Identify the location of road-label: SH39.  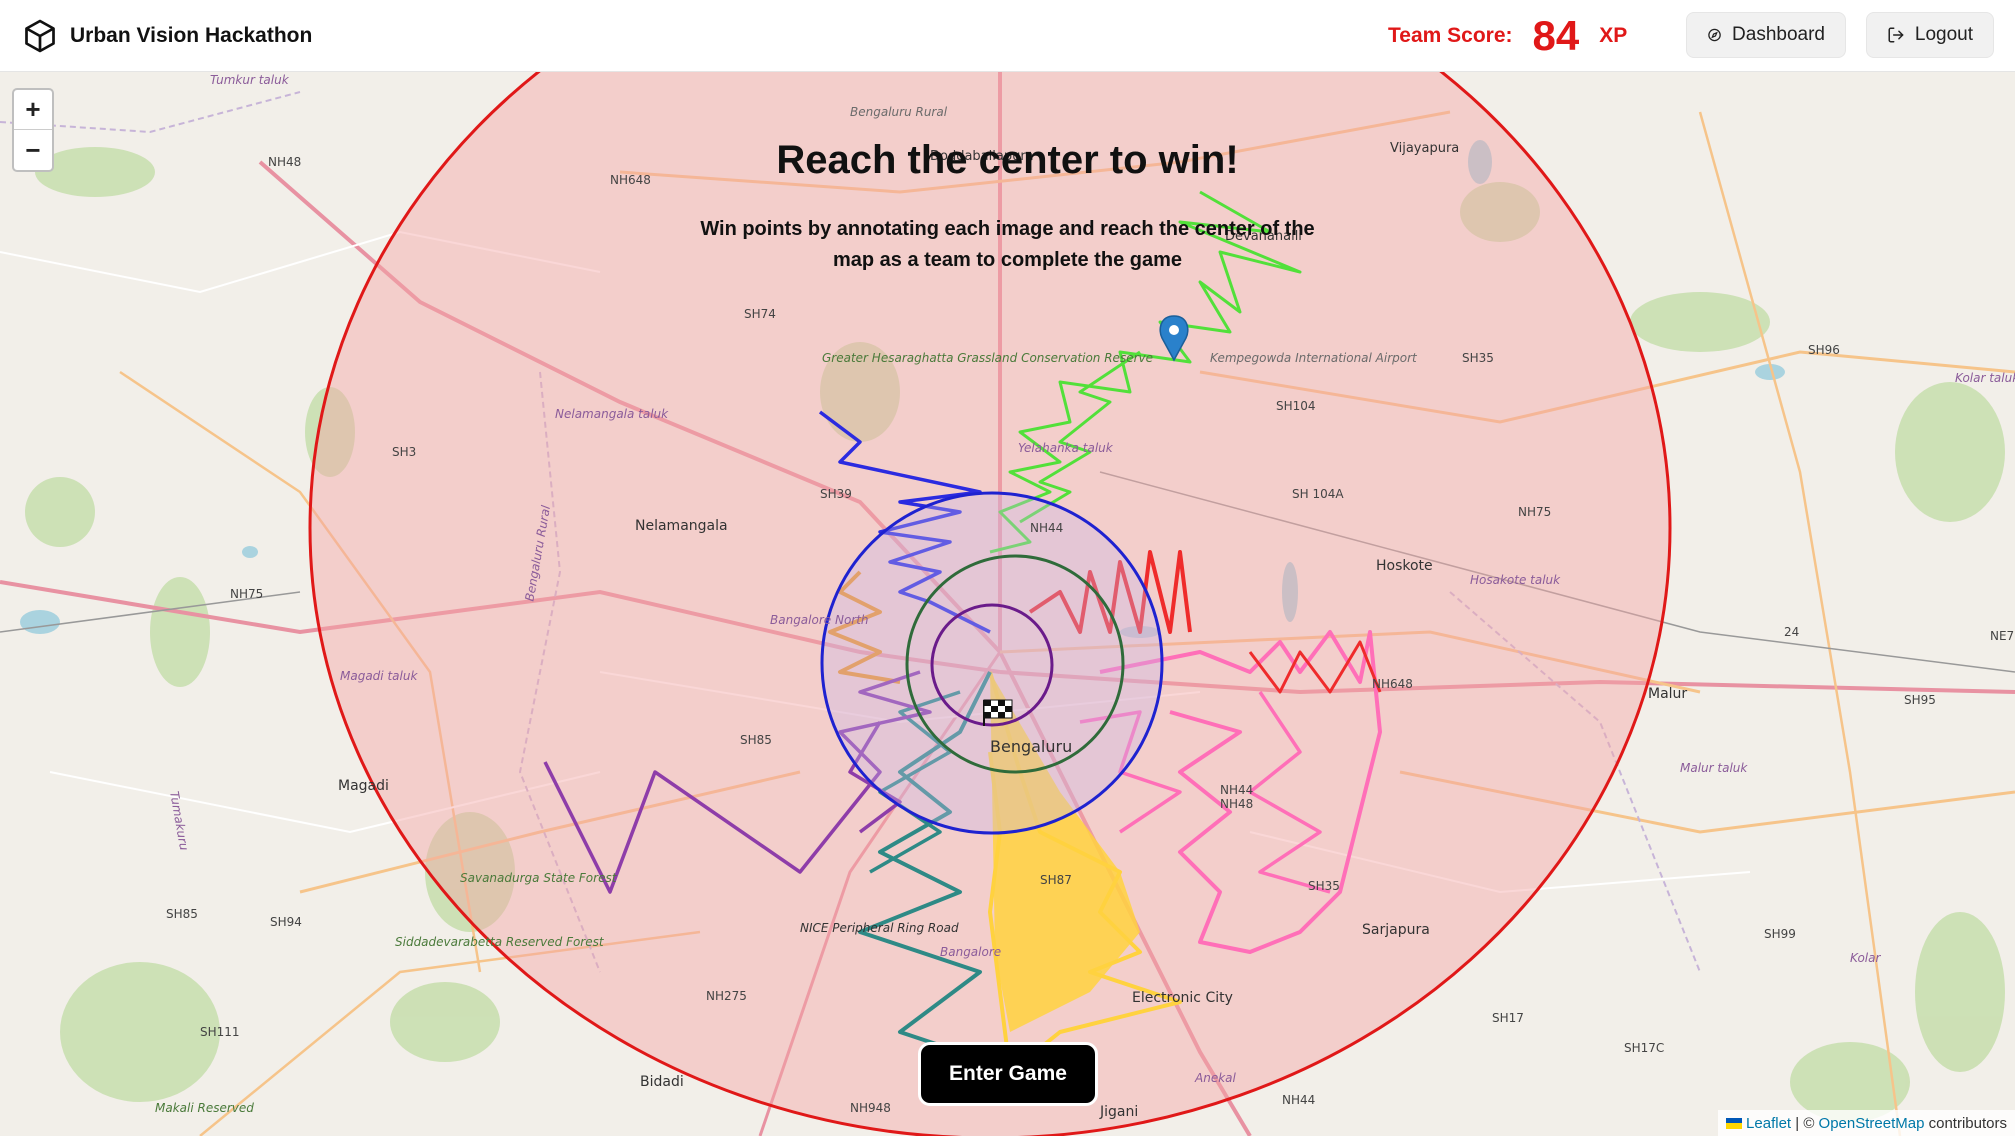
(836, 494).